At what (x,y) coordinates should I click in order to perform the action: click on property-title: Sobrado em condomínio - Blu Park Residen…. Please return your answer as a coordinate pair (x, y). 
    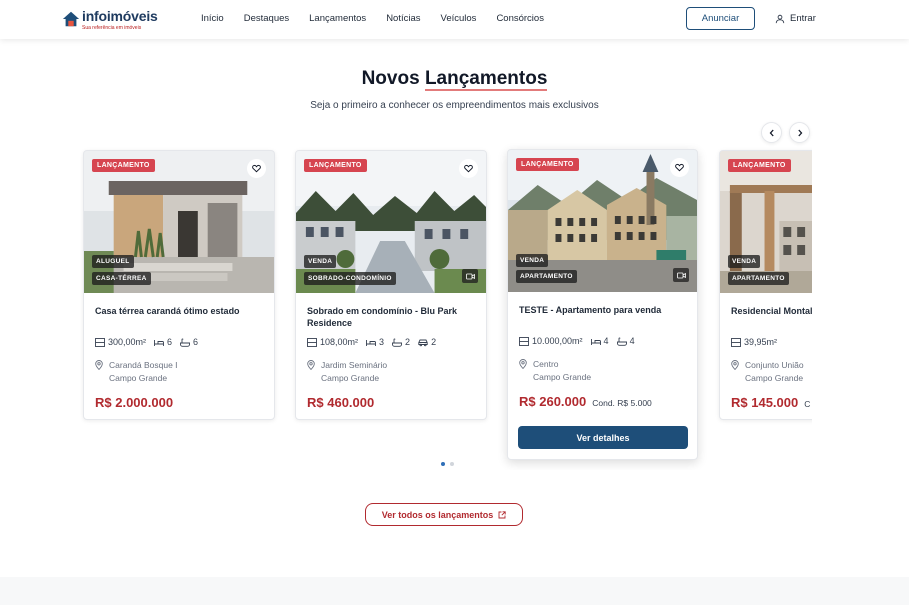
    Looking at the image, I should click on (382, 317).